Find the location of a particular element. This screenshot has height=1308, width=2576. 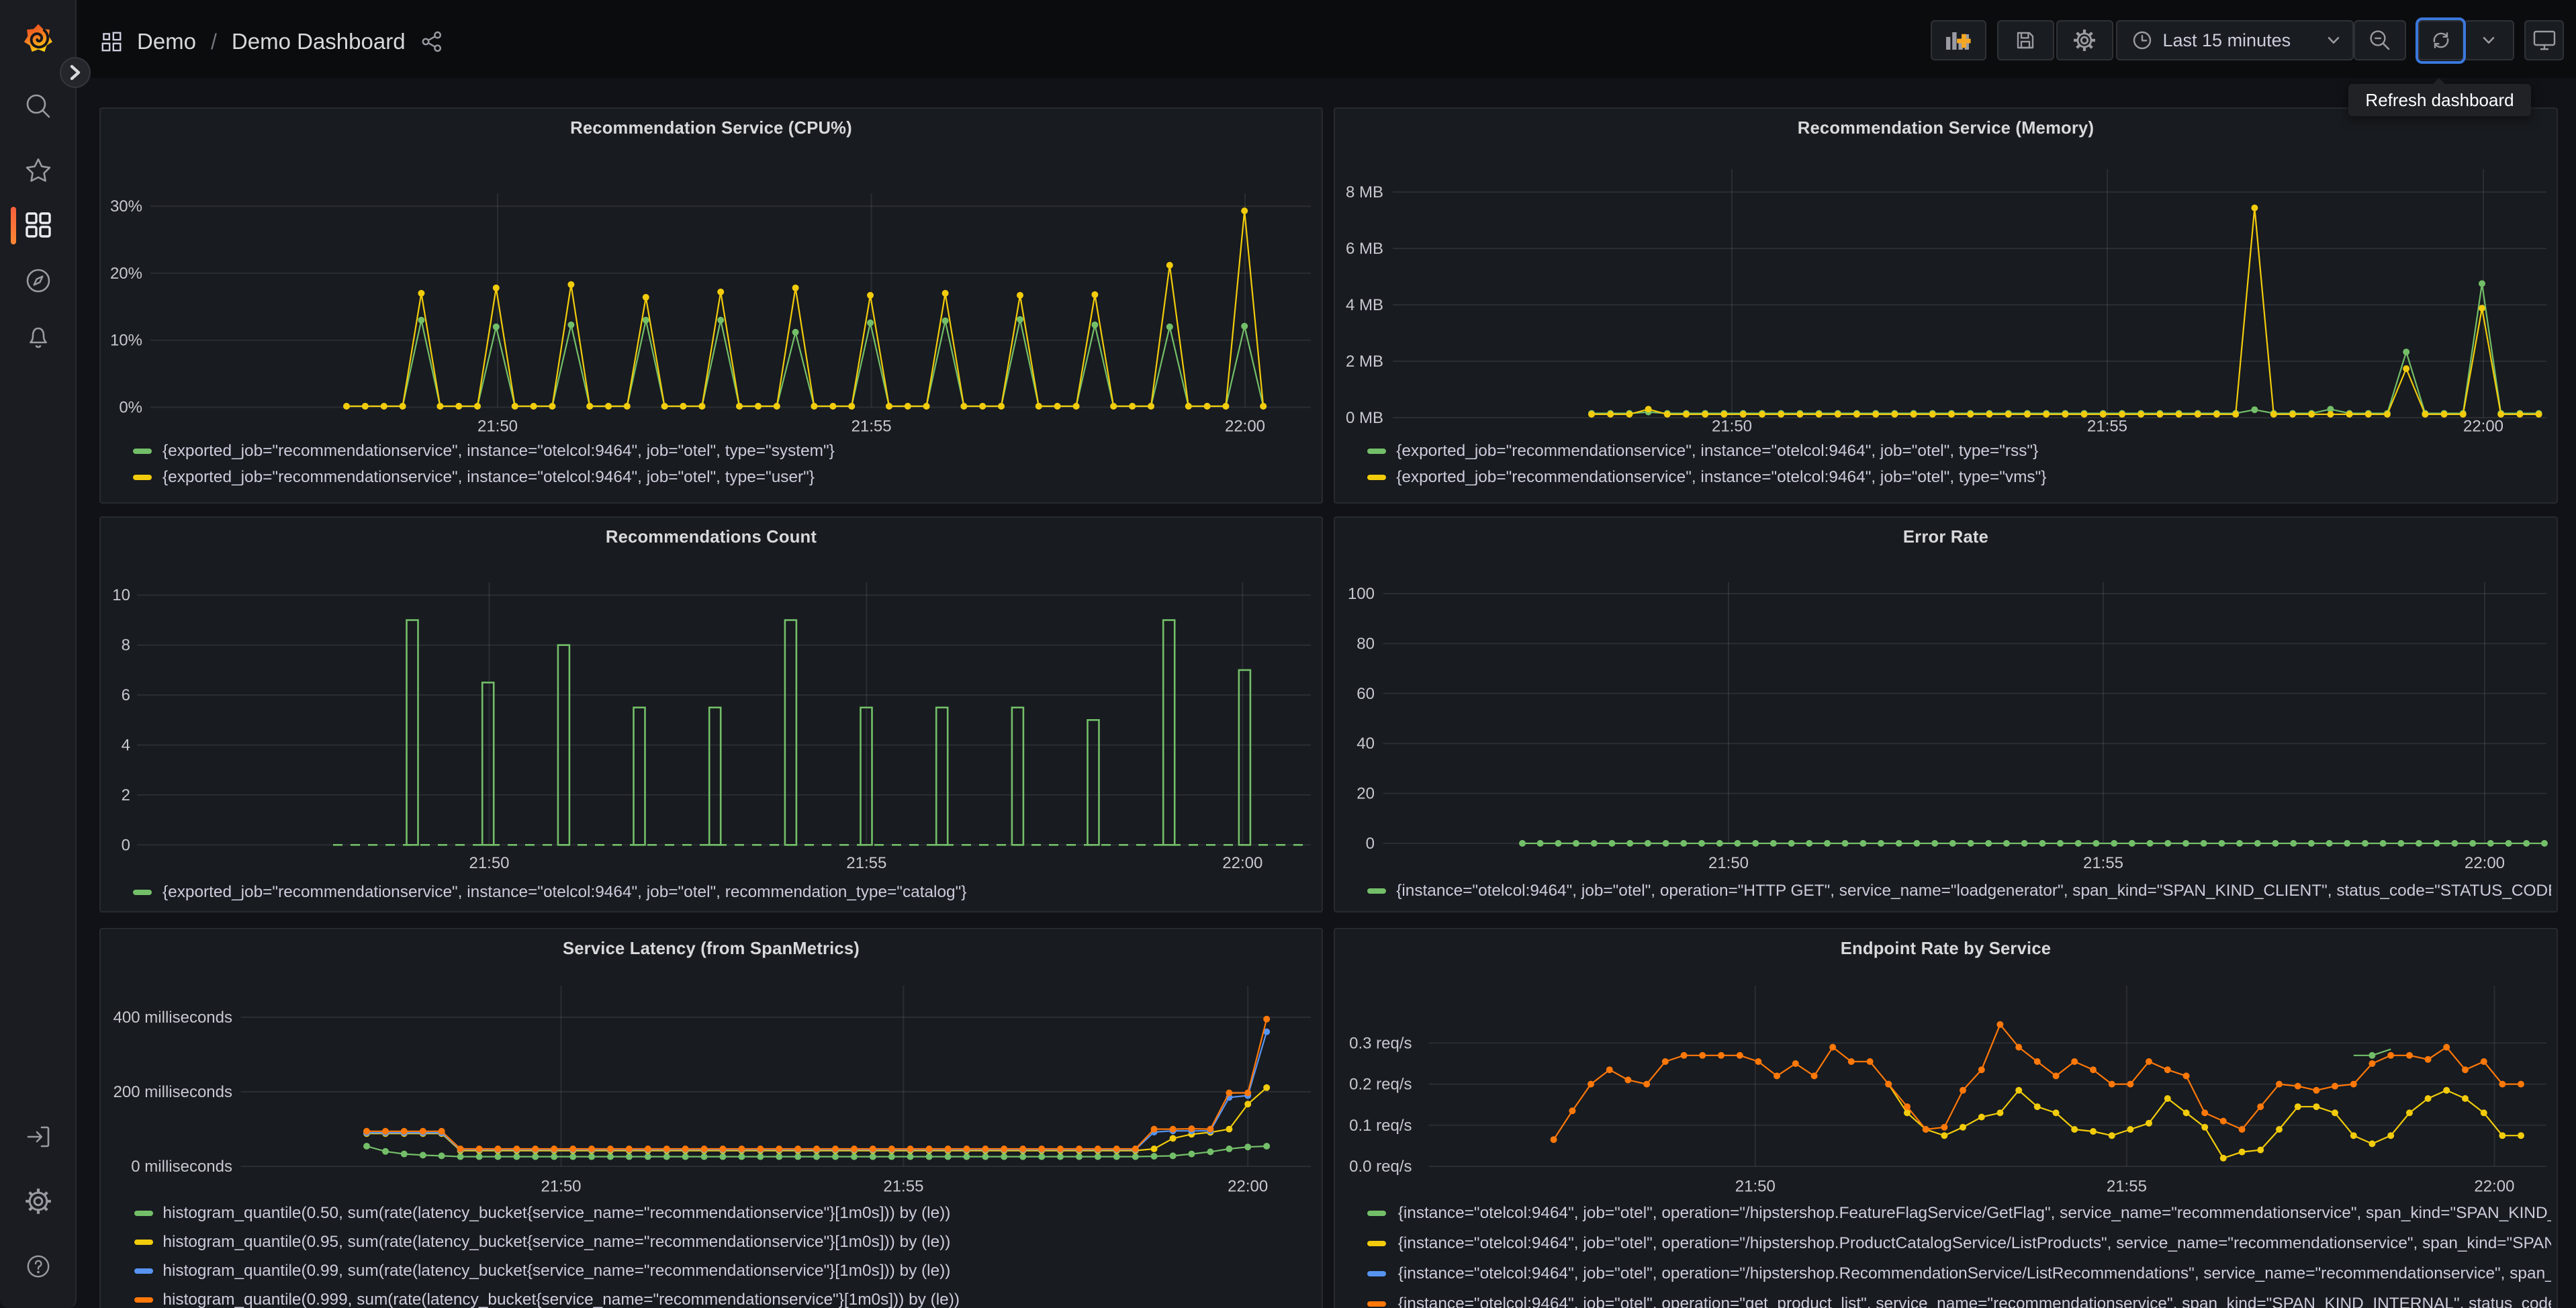

svg-text: 40 is located at coordinates (1365, 744).